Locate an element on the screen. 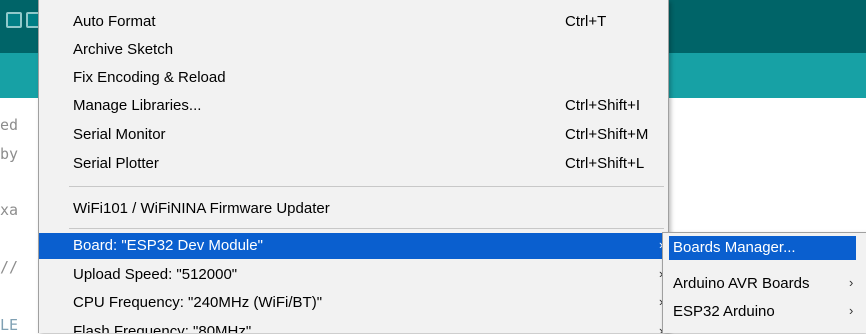 The height and width of the screenshot is (334, 866). code-fragment: // is located at coordinates (9, 267).